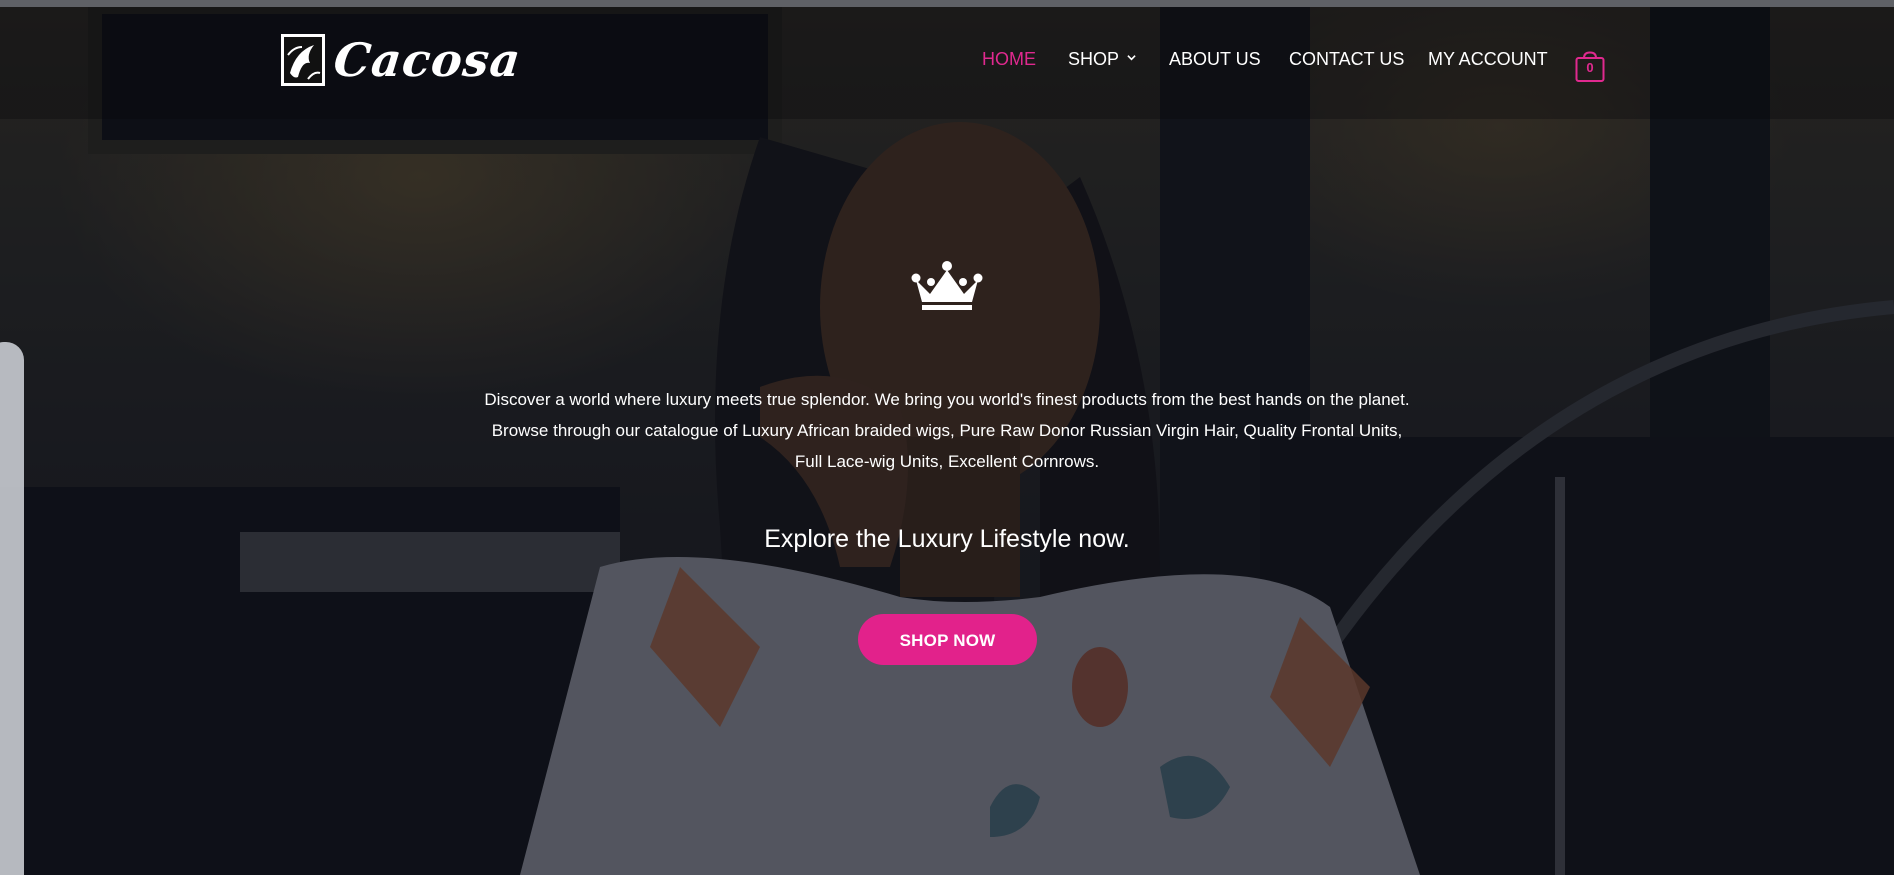 The width and height of the screenshot is (1894, 875). Describe the element at coordinates (947, 639) in the screenshot. I see `shop-now-button: SHOP NOW` at that location.